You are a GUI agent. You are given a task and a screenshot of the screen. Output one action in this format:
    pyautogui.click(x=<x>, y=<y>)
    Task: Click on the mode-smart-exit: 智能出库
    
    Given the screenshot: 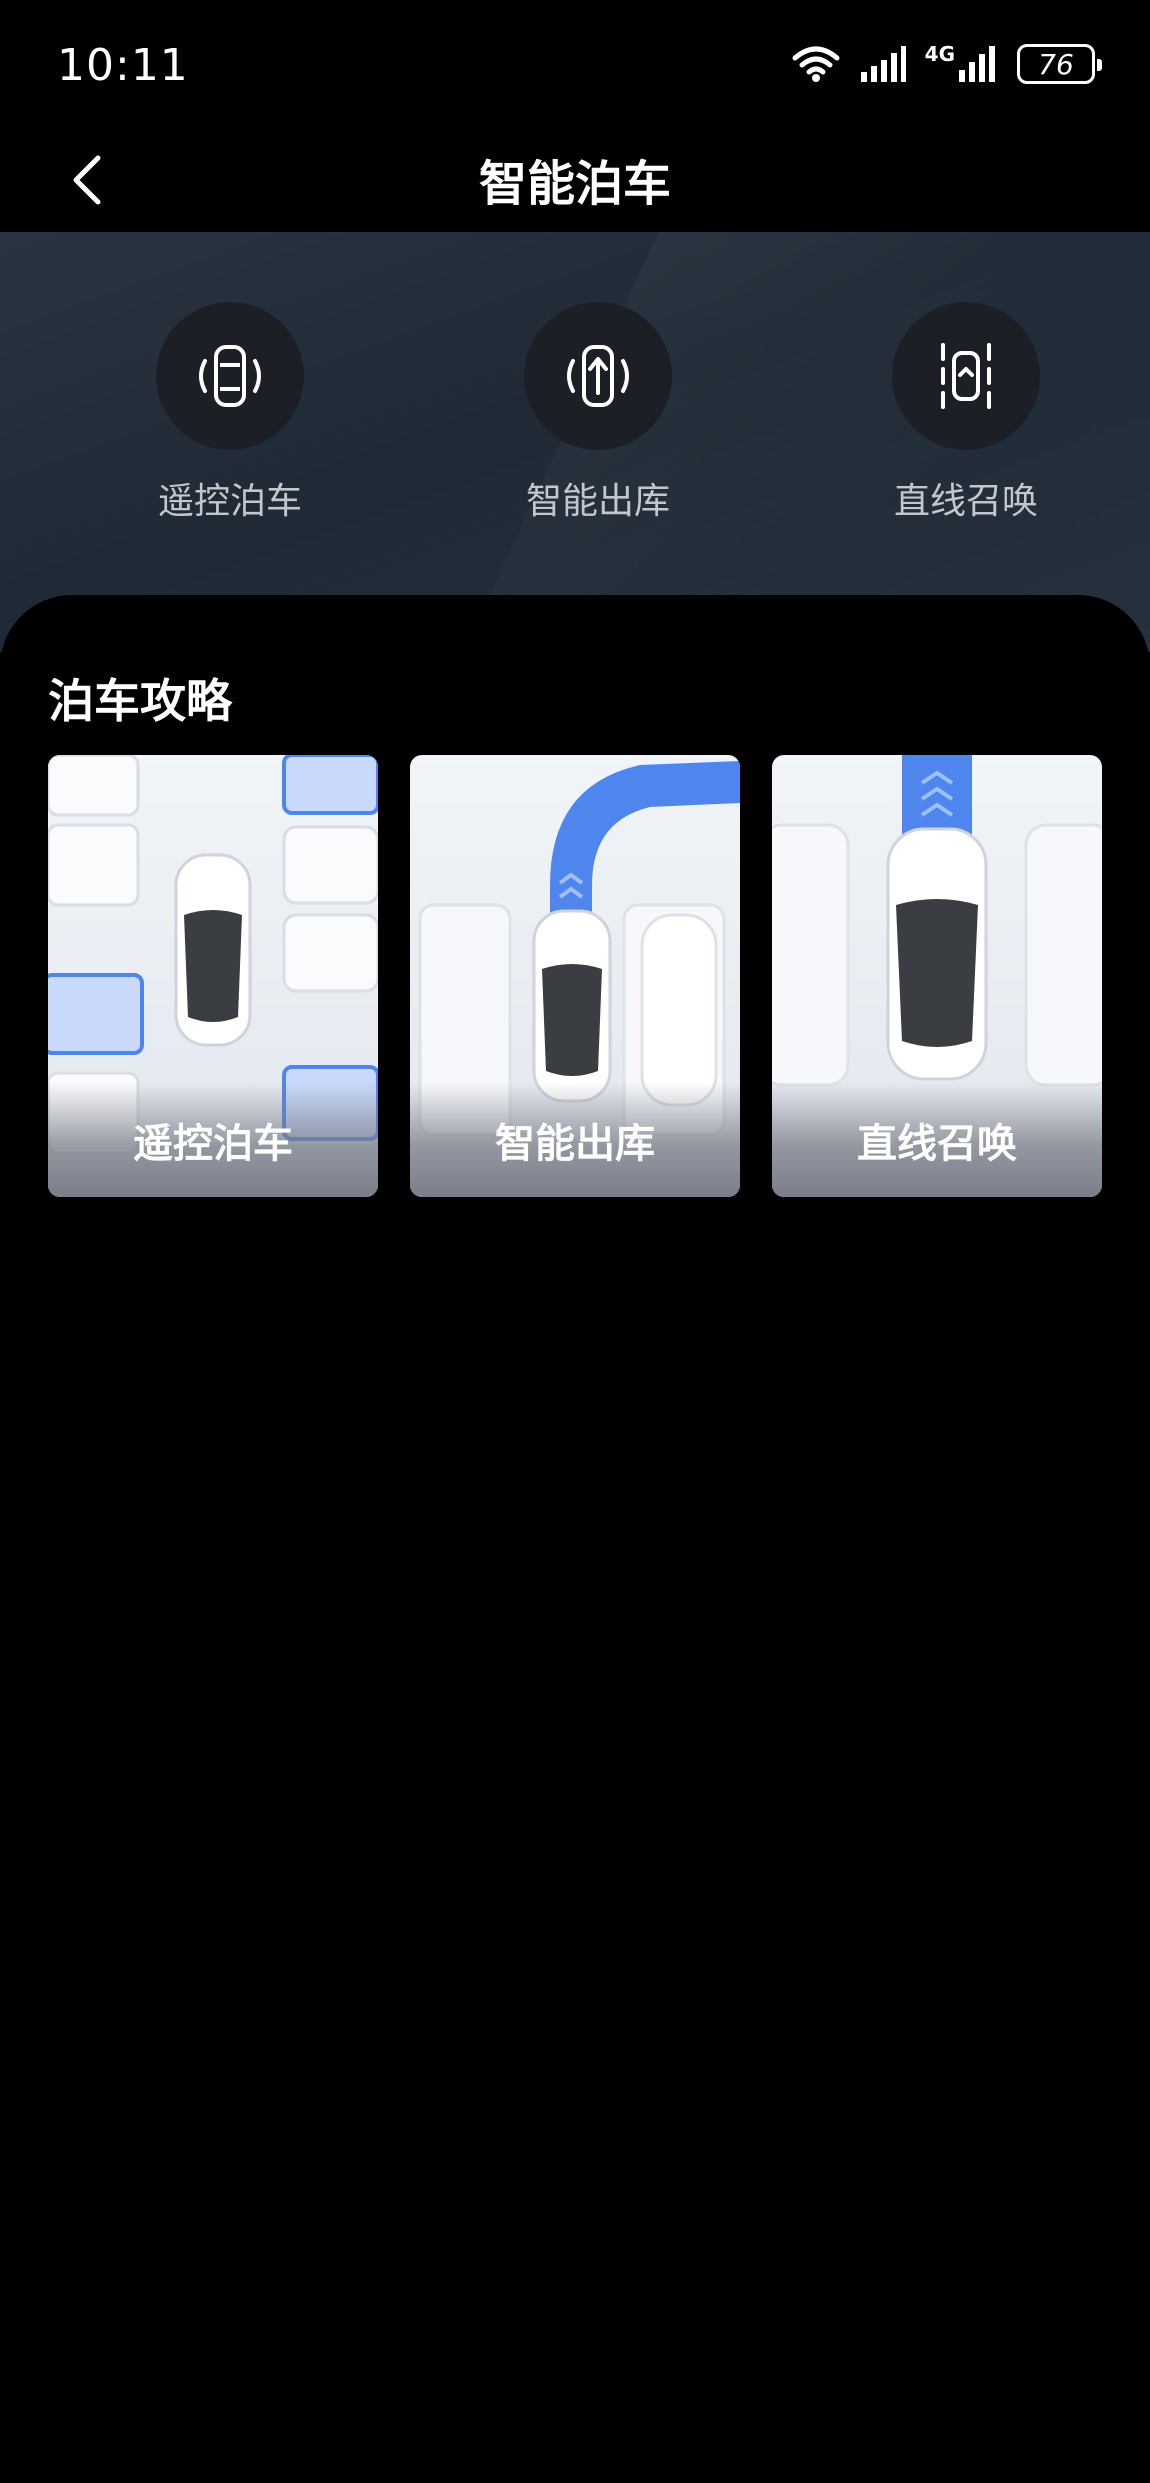 What is the action you would take?
    pyautogui.click(x=598, y=413)
    